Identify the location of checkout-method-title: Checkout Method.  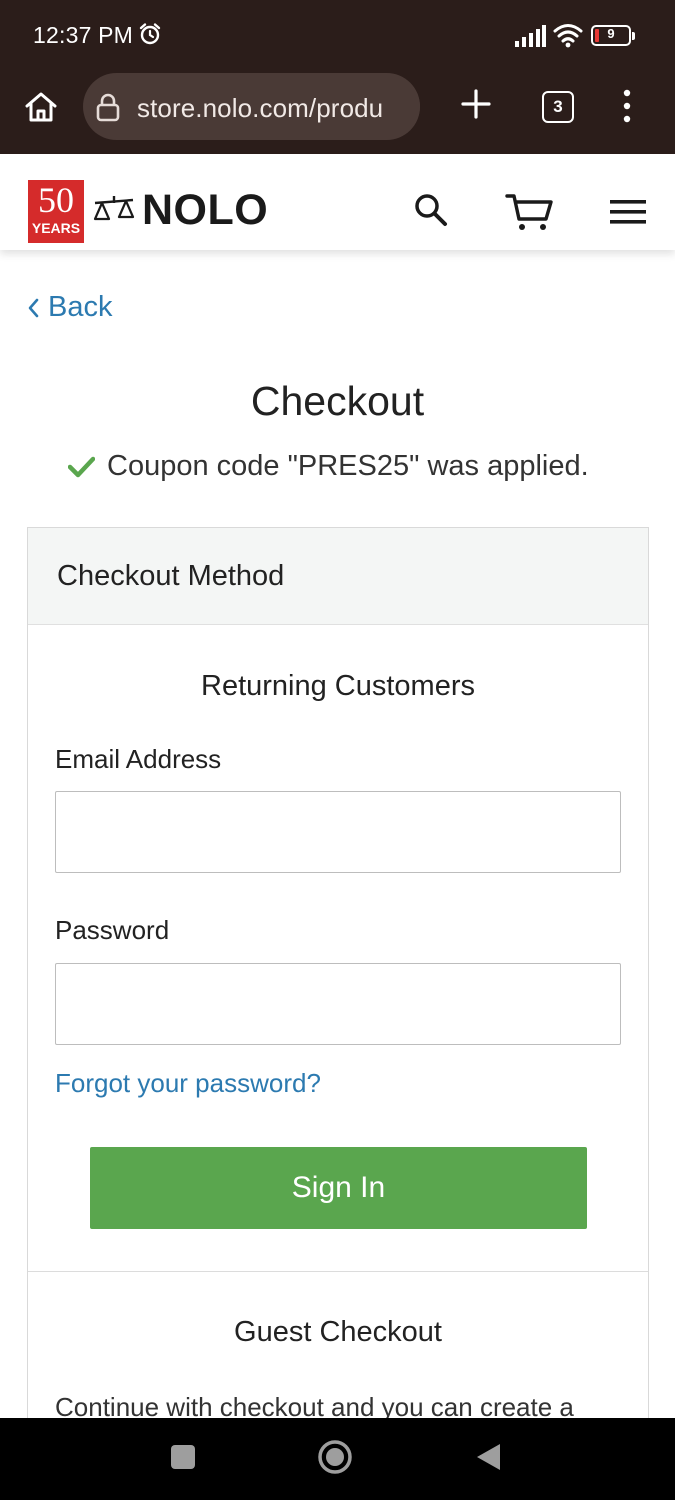
(171, 576).